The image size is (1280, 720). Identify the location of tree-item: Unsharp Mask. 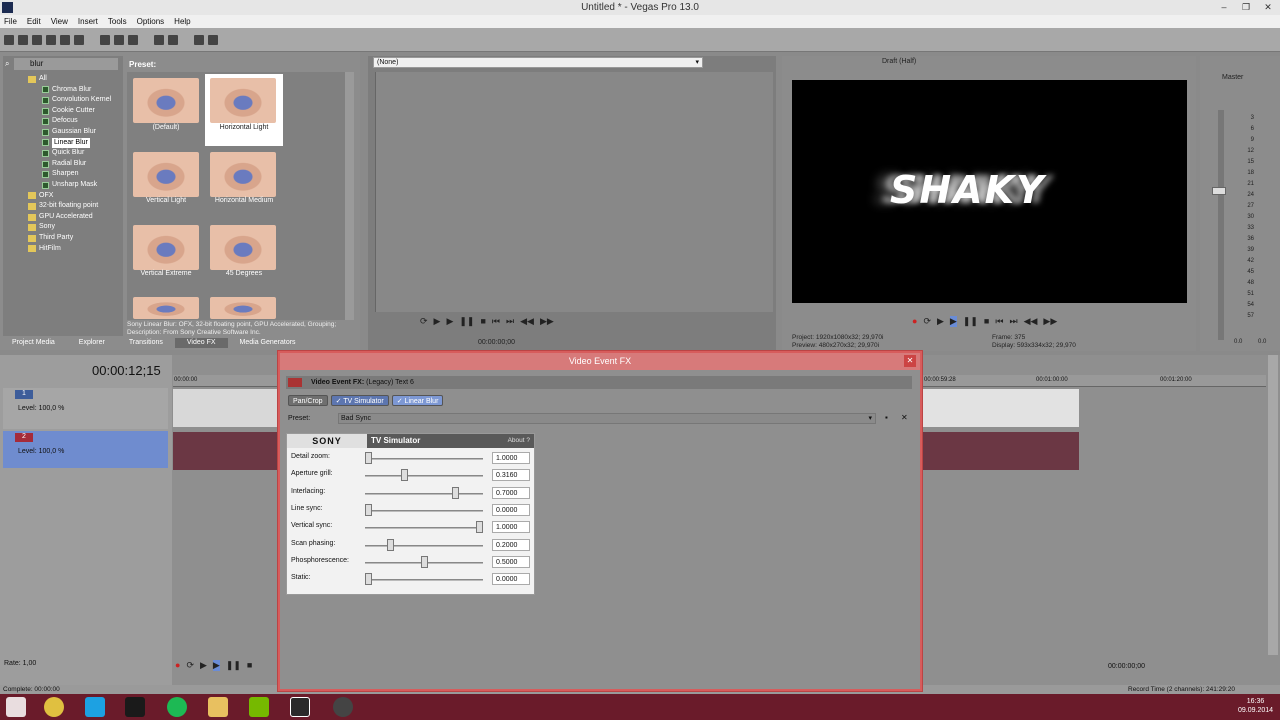
(68, 185).